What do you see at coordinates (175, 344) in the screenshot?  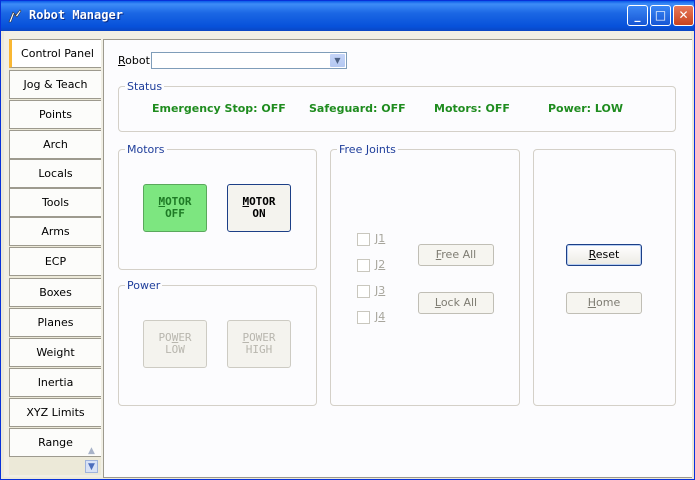 I see `power-low-button: POWER LOW` at bounding box center [175, 344].